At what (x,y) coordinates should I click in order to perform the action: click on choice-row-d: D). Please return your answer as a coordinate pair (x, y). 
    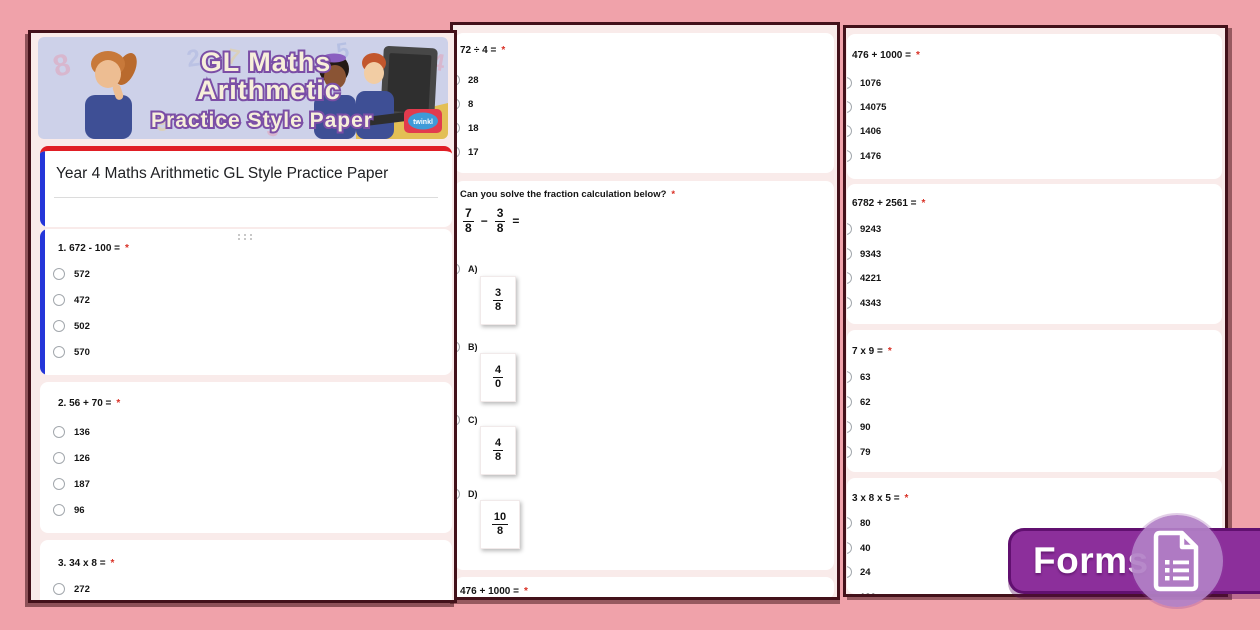
    Looking at the image, I should click on (466, 494).